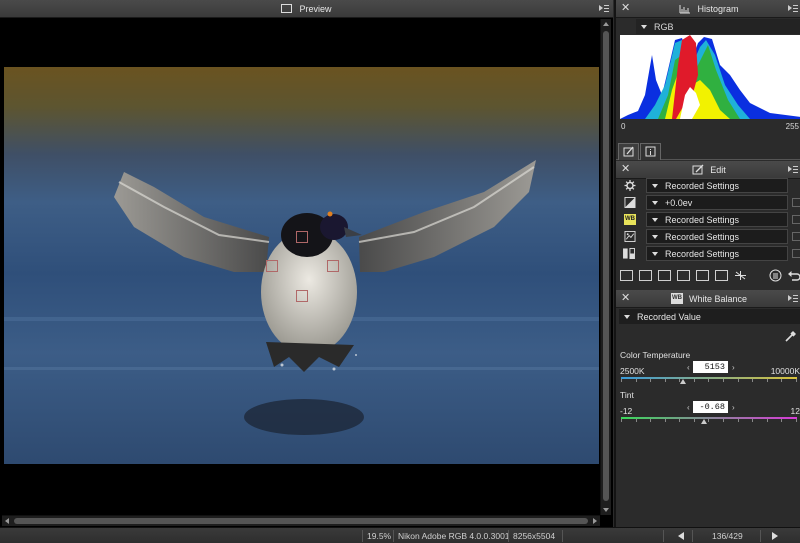  I want to click on white-balance-checkbox, so click(796, 219).